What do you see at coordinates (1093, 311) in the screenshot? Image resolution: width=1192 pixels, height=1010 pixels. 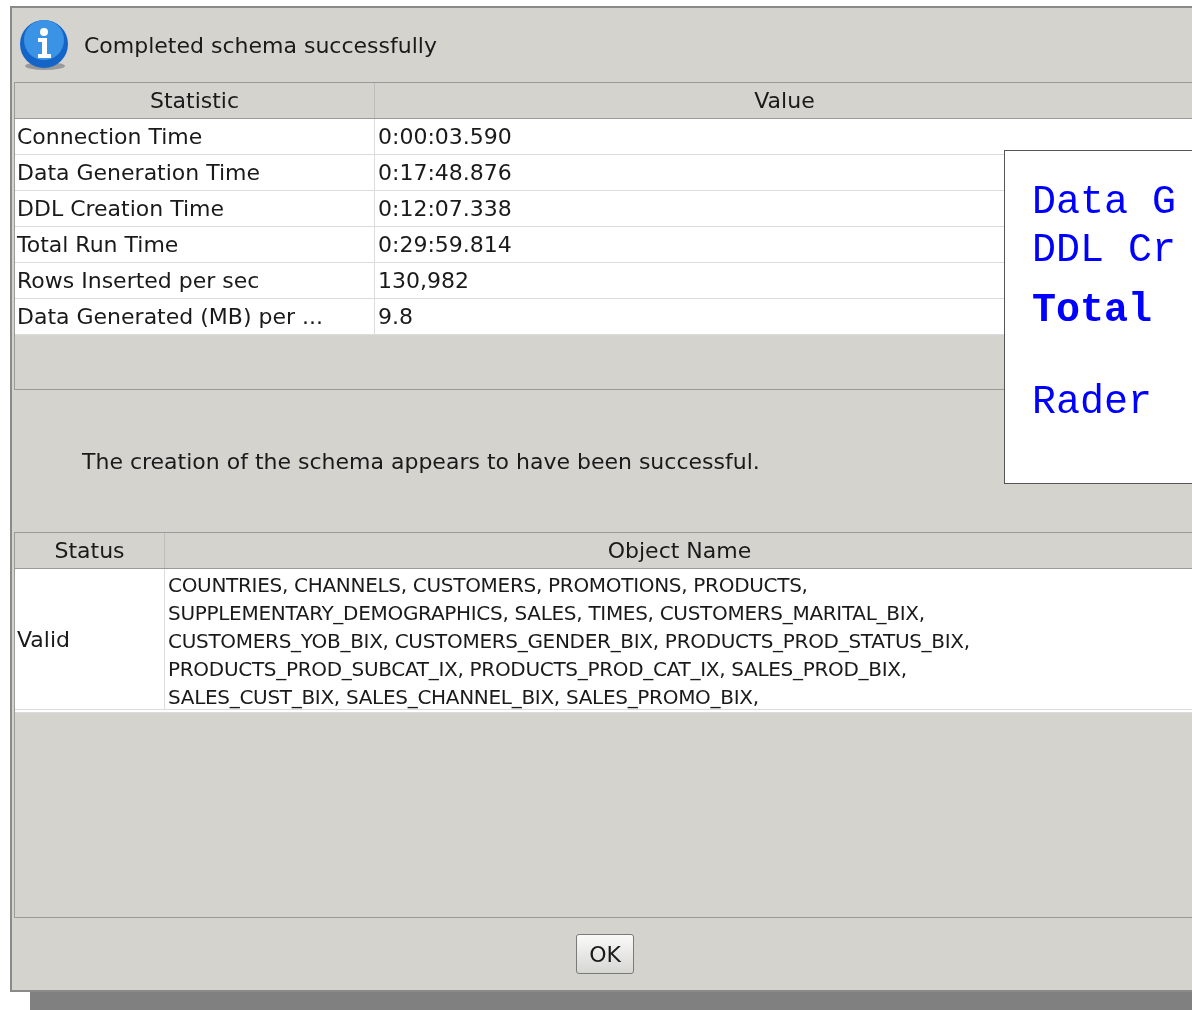 I see `overlay-text: Total` at bounding box center [1093, 311].